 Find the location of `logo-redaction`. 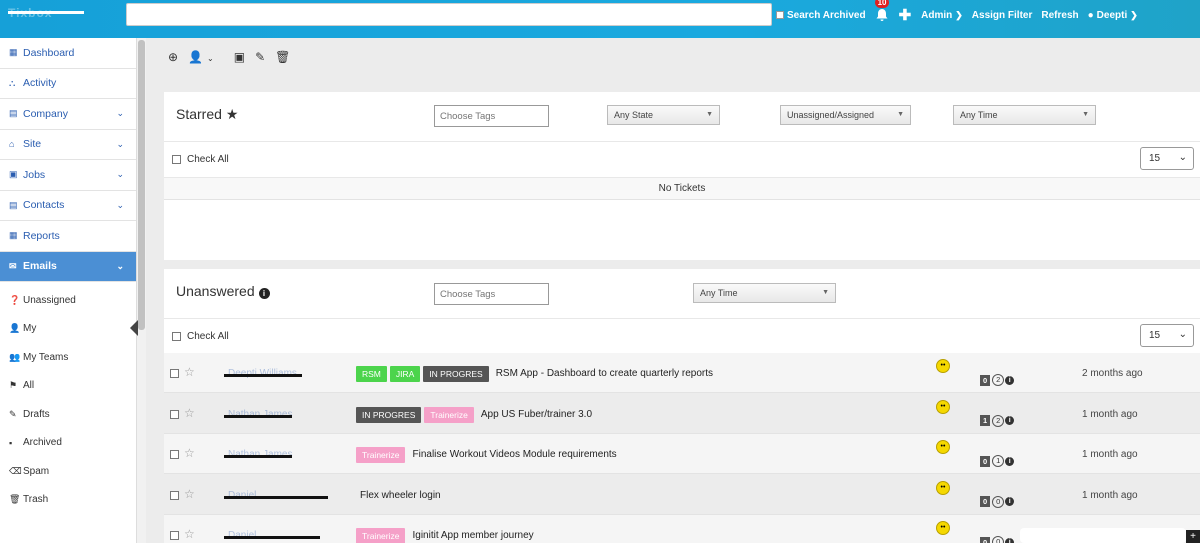

logo-redaction is located at coordinates (46, 12).